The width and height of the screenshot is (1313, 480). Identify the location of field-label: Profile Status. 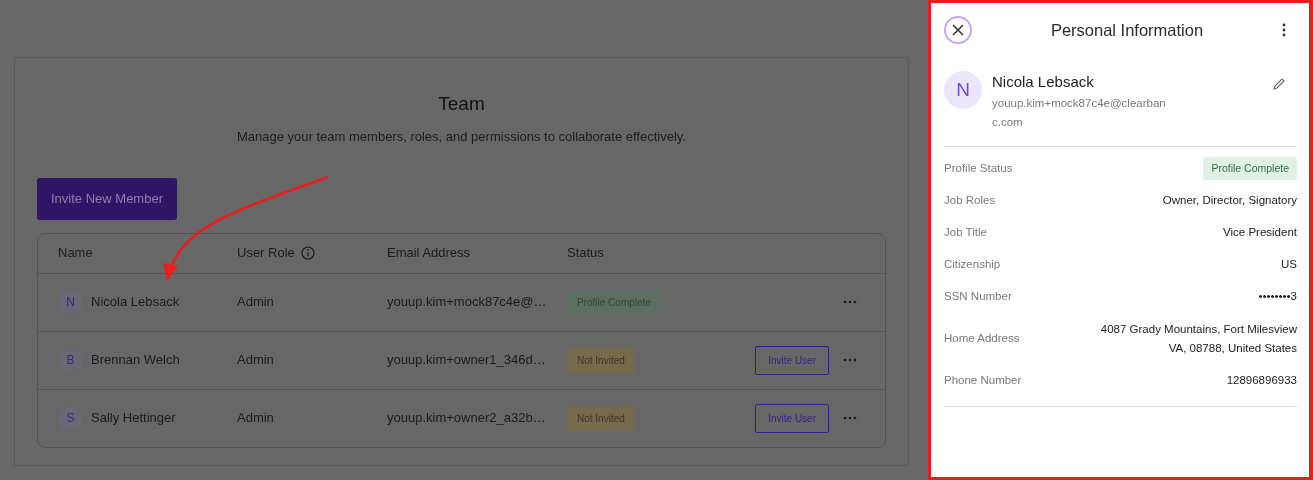
(978, 168).